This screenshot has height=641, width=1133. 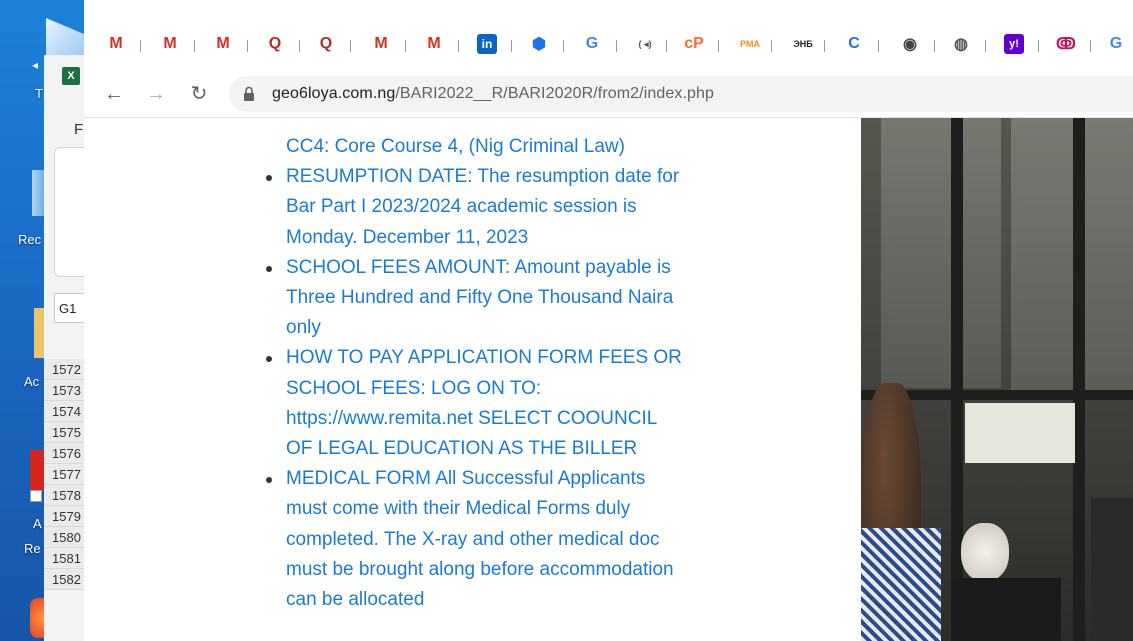 I want to click on photo-window-frame, so click(x=1079, y=379).